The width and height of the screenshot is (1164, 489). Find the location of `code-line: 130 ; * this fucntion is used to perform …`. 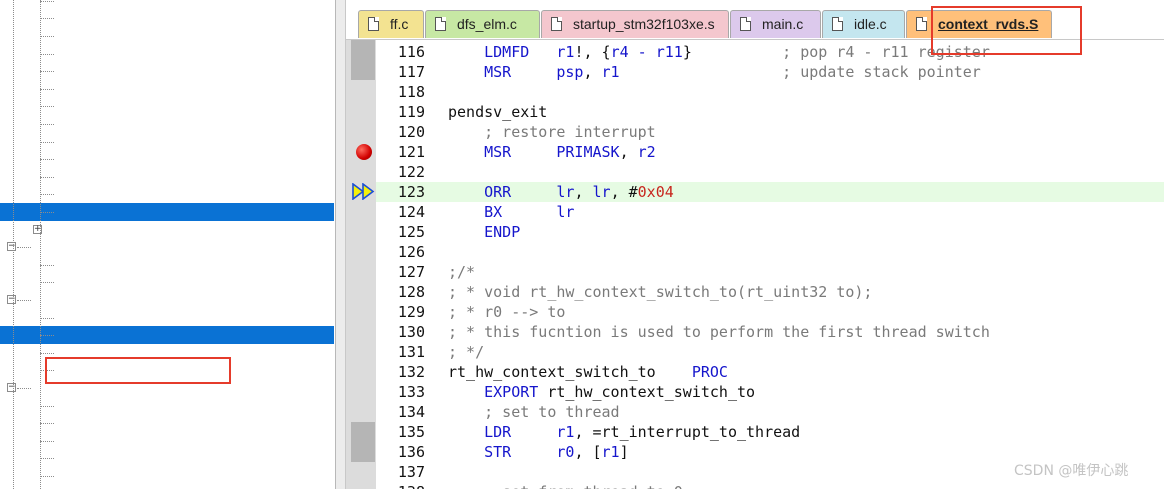

code-line: 130 ; * this fucntion is used to perform … is located at coordinates (770, 332).